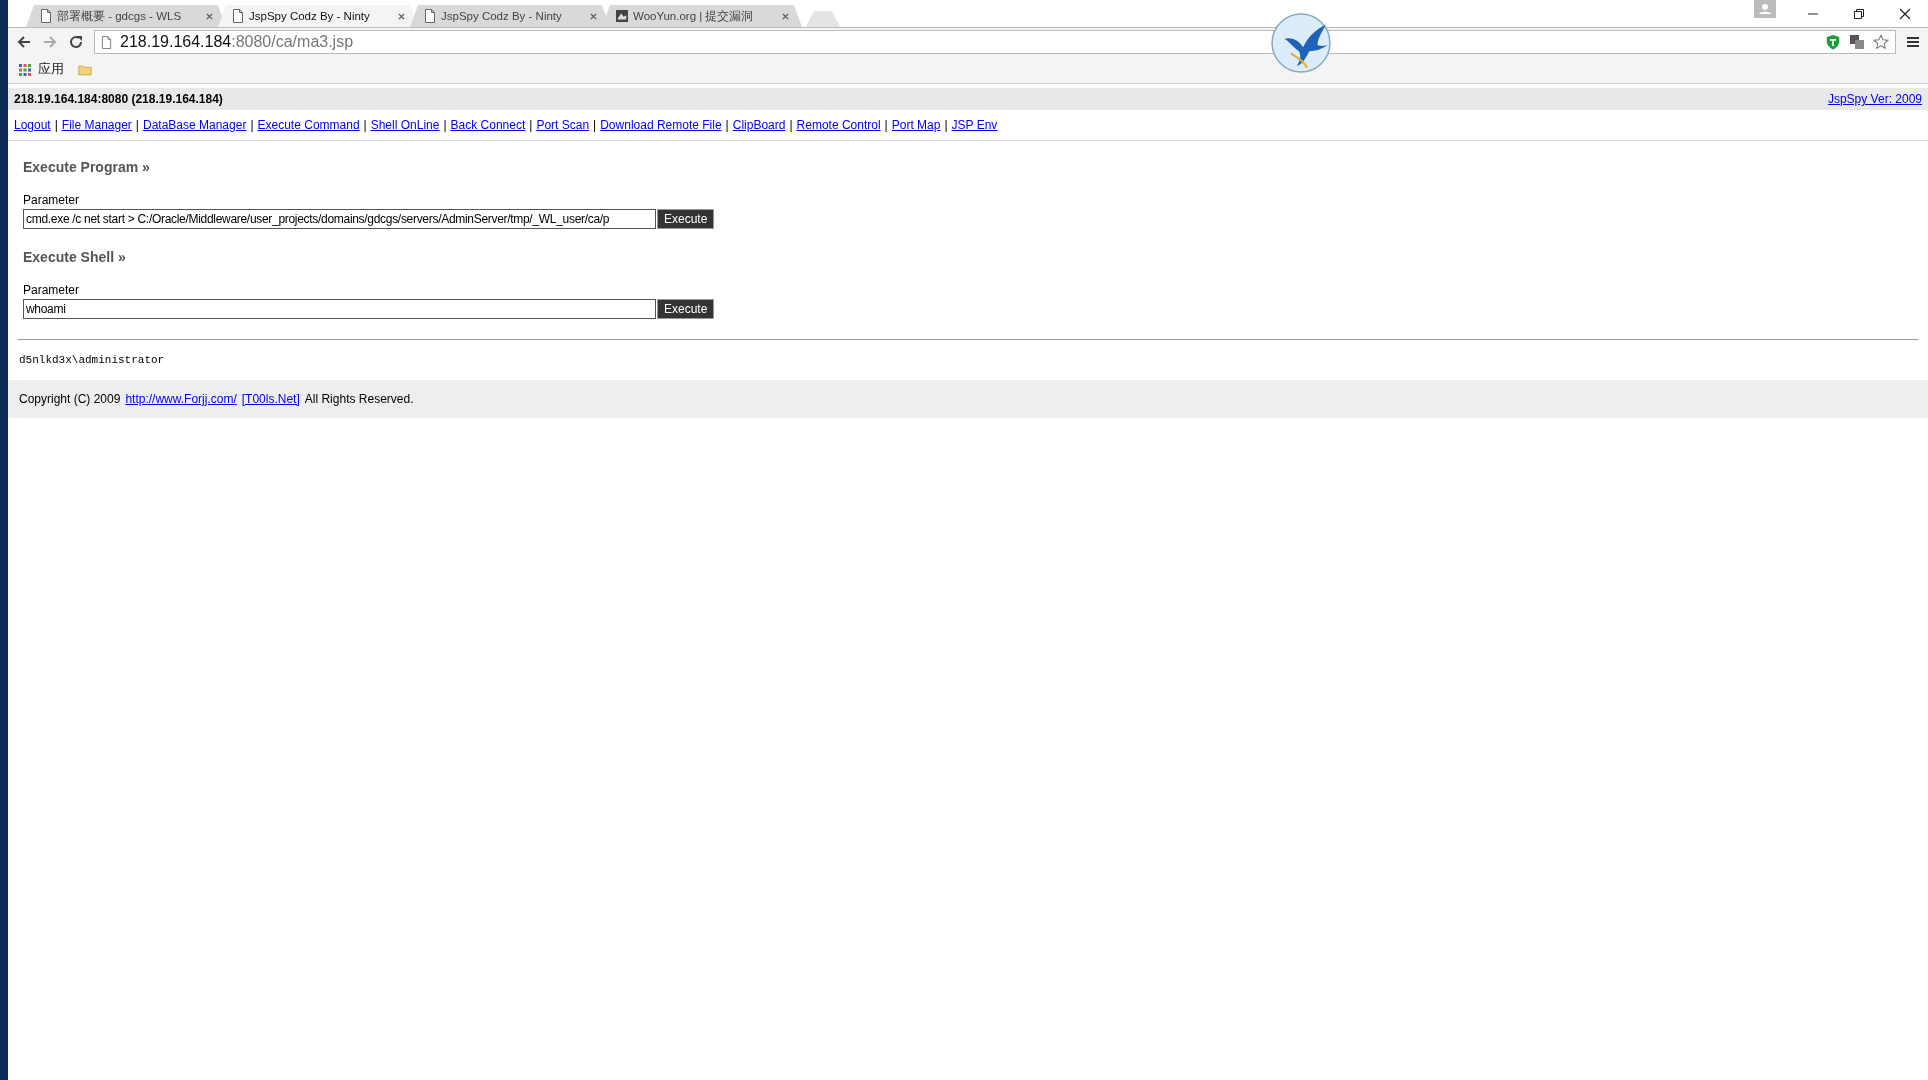  Describe the element at coordinates (359, 399) in the screenshot. I see `rights-text: All Rights Reserved.` at that location.